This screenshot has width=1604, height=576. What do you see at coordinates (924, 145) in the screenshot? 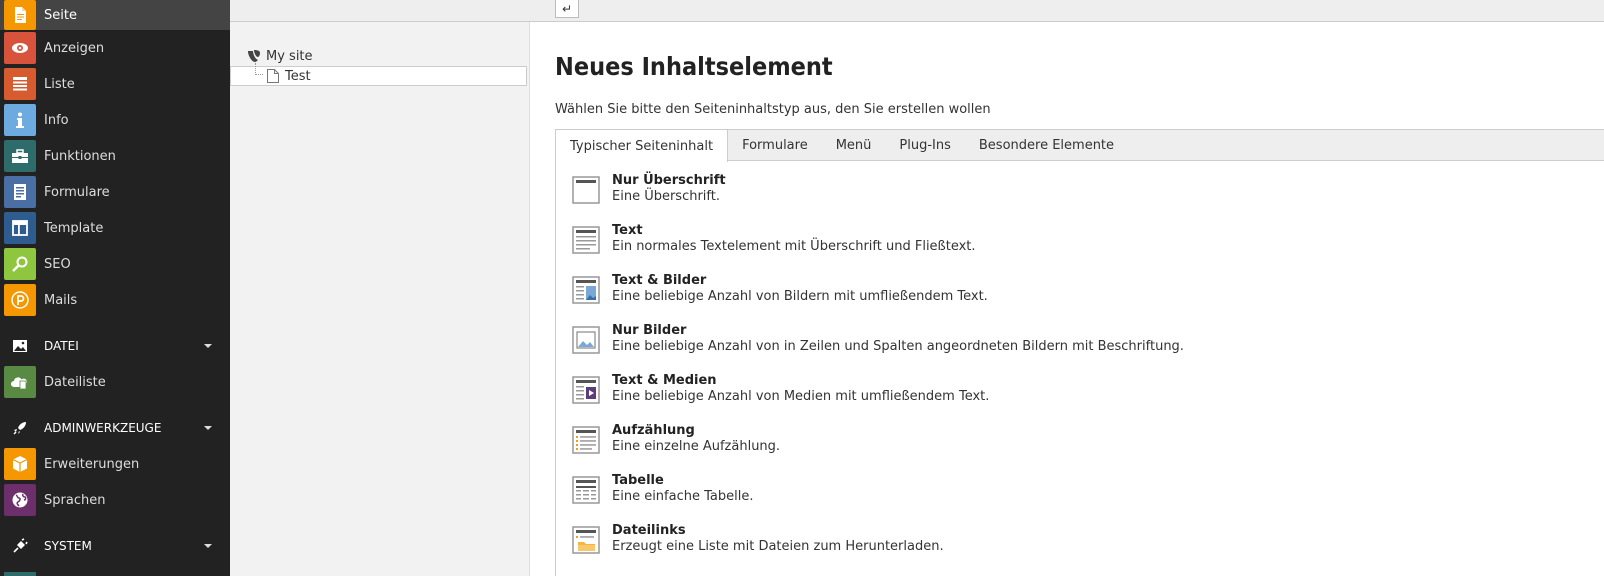
I see `tab-plug-ins: Plug-Ins` at bounding box center [924, 145].